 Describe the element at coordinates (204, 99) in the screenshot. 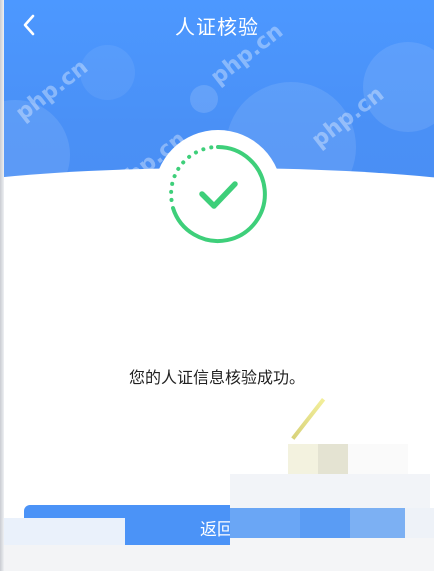

I see `decor-bubble` at that location.